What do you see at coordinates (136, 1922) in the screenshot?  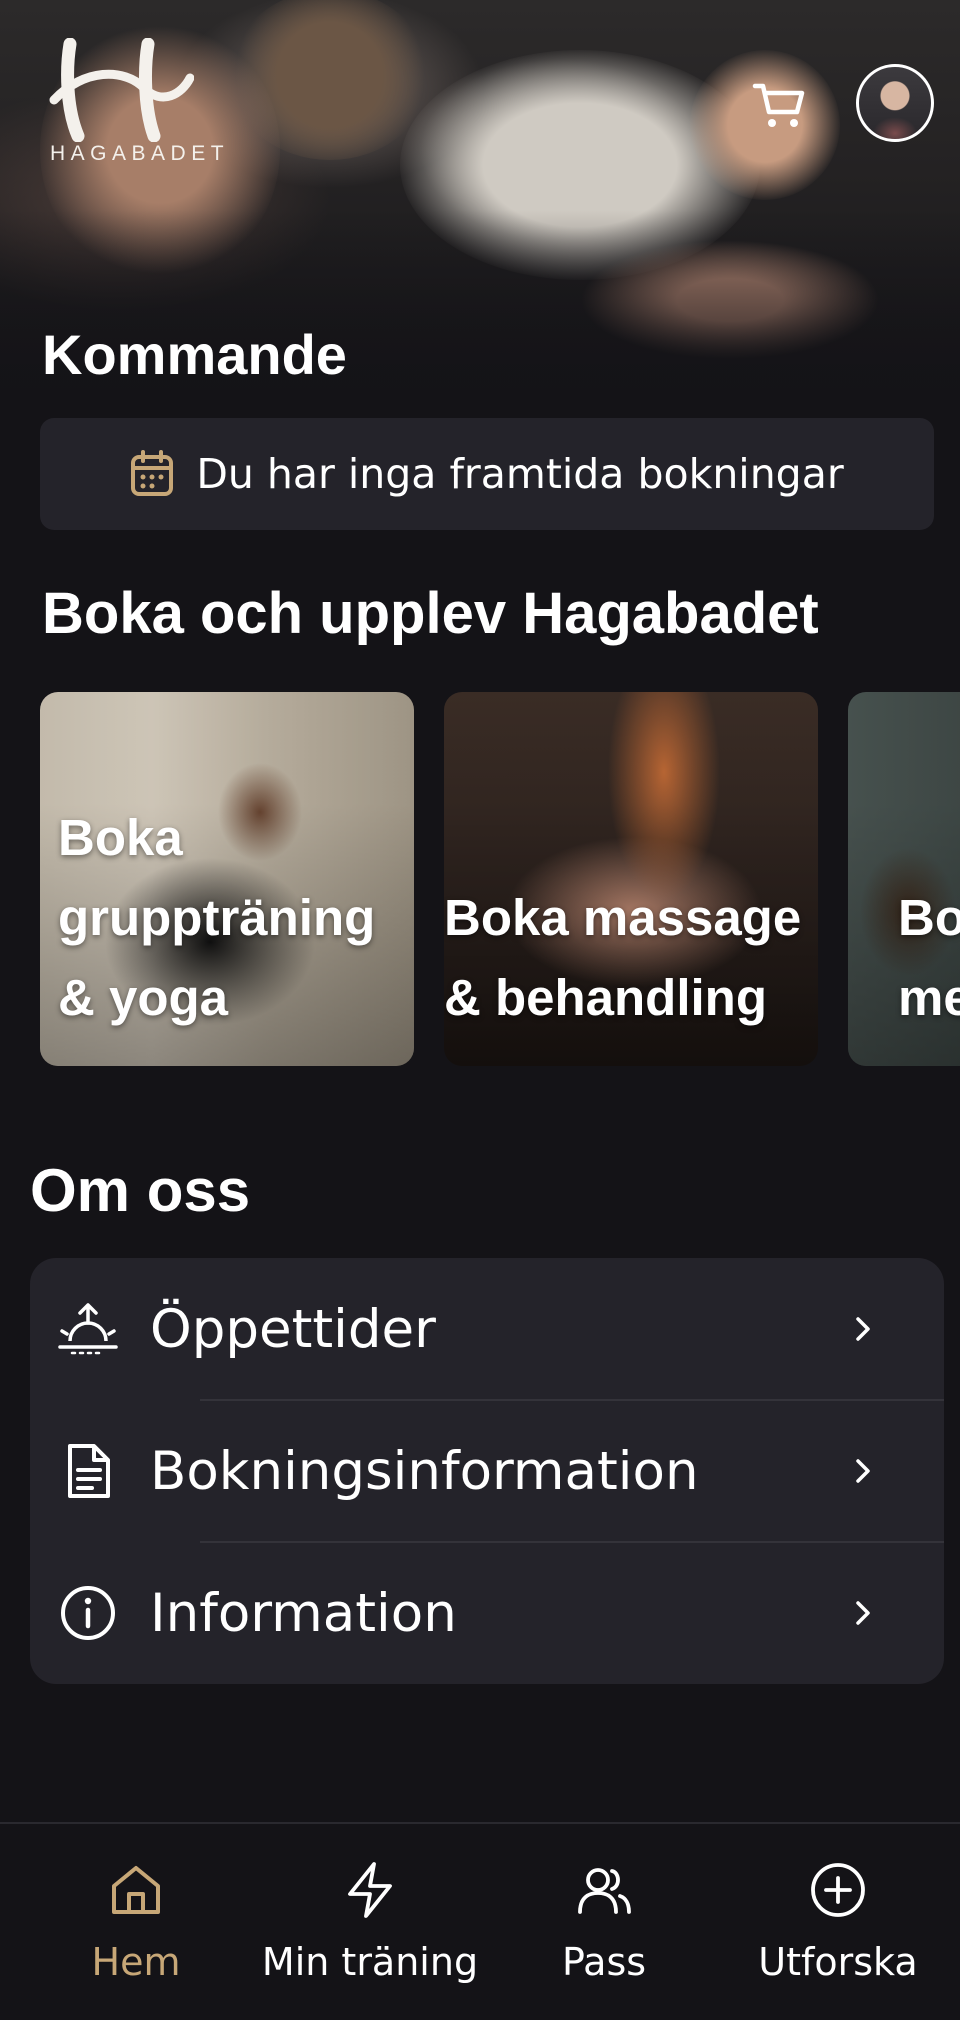 I see `tab-home: Hem` at bounding box center [136, 1922].